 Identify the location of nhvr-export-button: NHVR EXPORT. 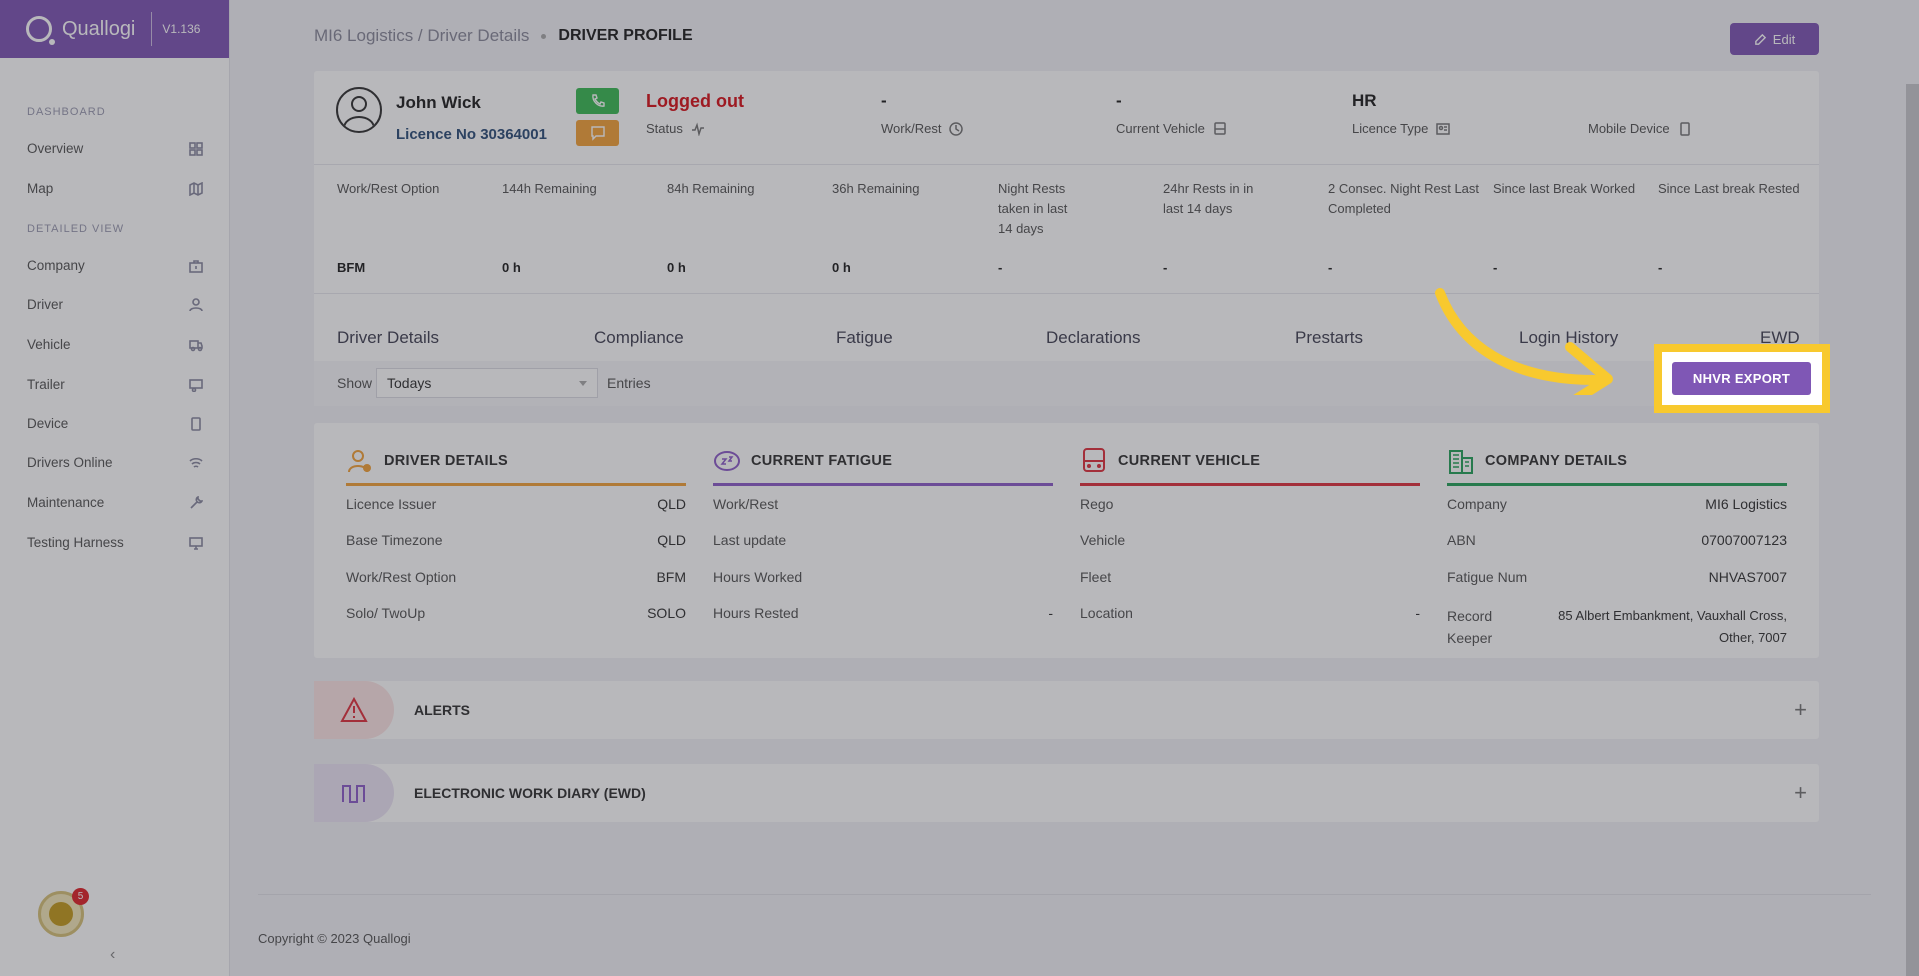
(1741, 378).